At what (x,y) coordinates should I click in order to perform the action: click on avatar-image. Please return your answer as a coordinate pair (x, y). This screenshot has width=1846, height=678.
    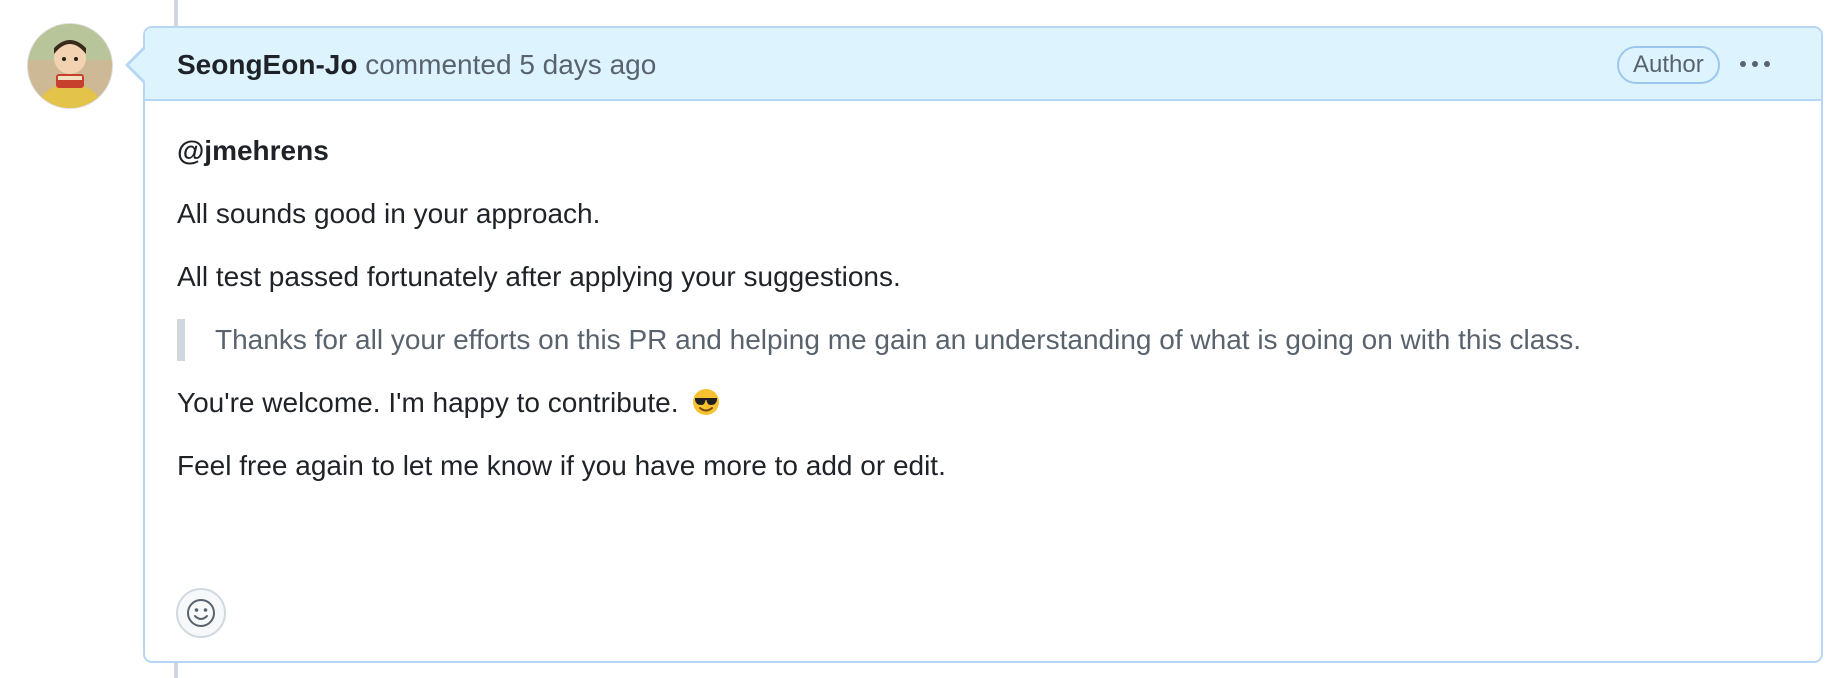
    Looking at the image, I should click on (70, 66).